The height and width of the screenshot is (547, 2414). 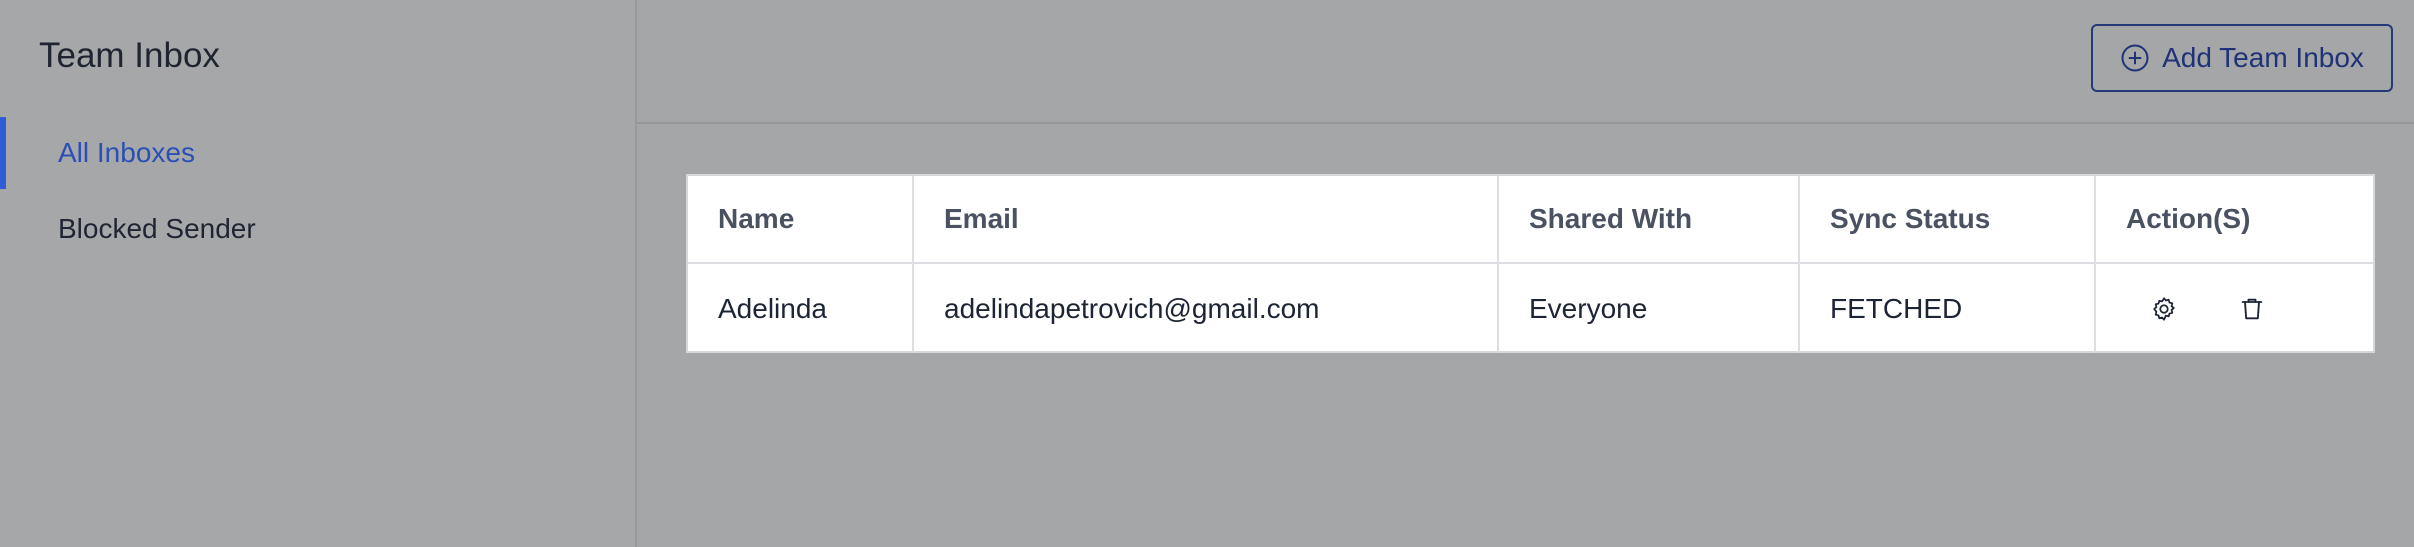 I want to click on trash-icon, so click(x=2252, y=309).